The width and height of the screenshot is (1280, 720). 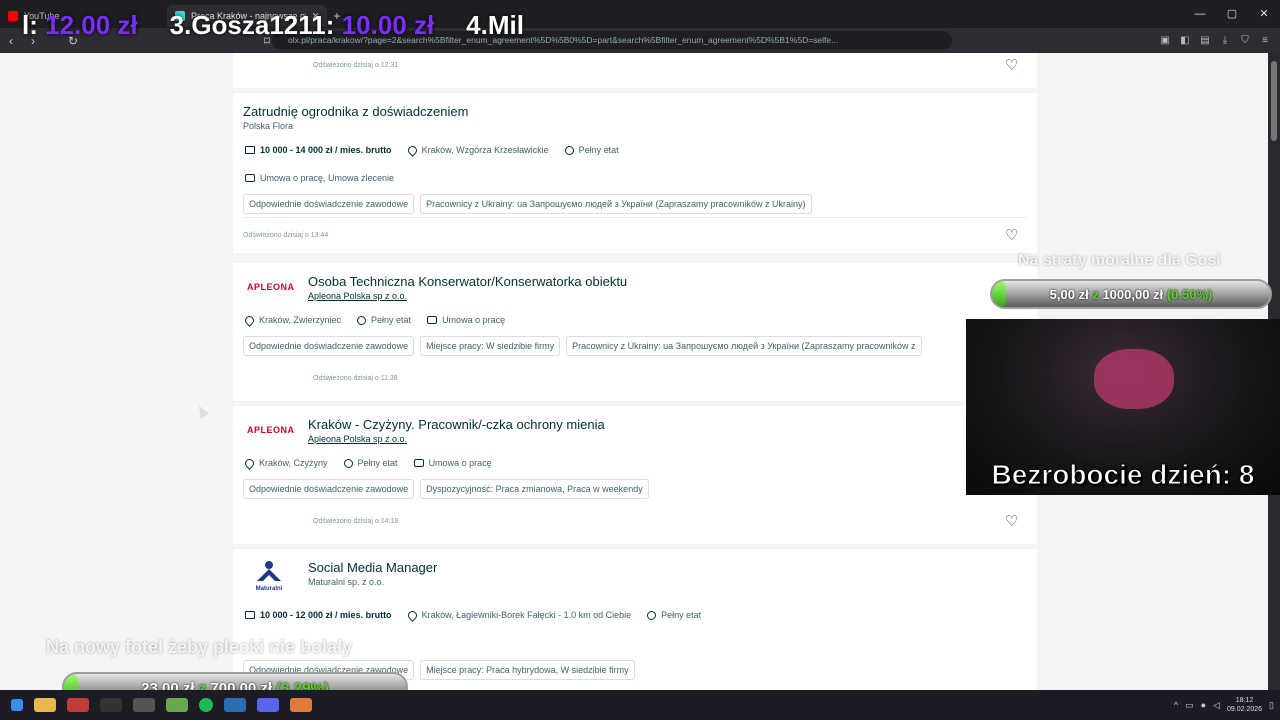 I want to click on windows-start-icon, so click(x=17, y=705).